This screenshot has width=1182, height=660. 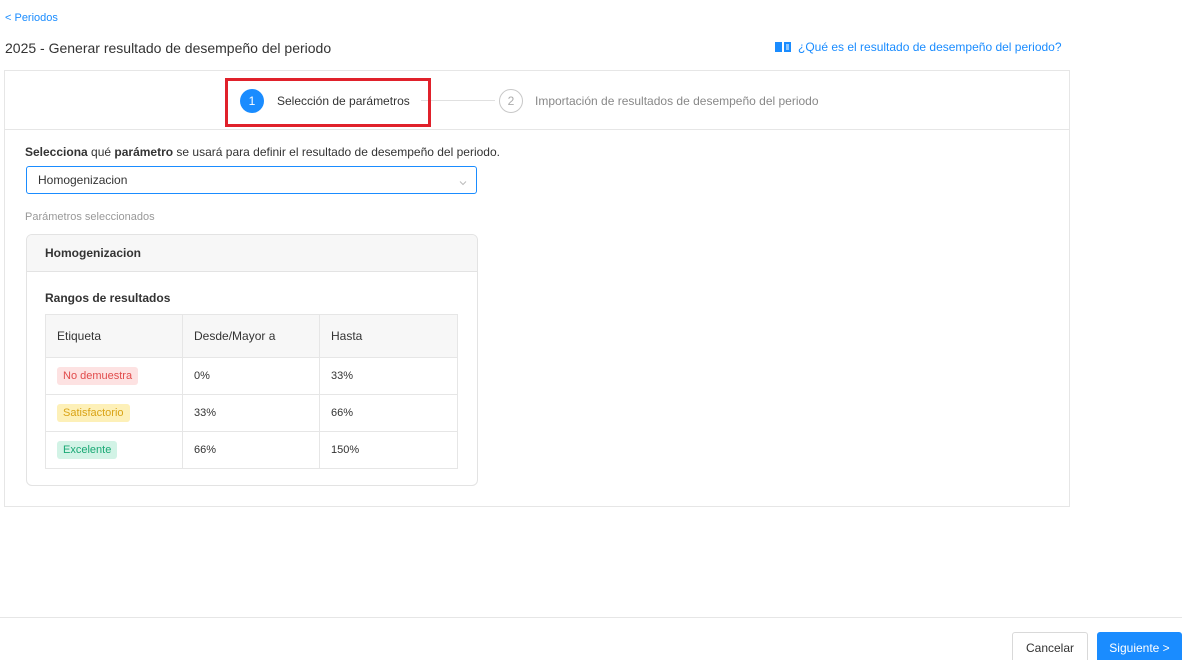 I want to click on table-row: No demuestra 0% 33%, so click(x=251, y=376).